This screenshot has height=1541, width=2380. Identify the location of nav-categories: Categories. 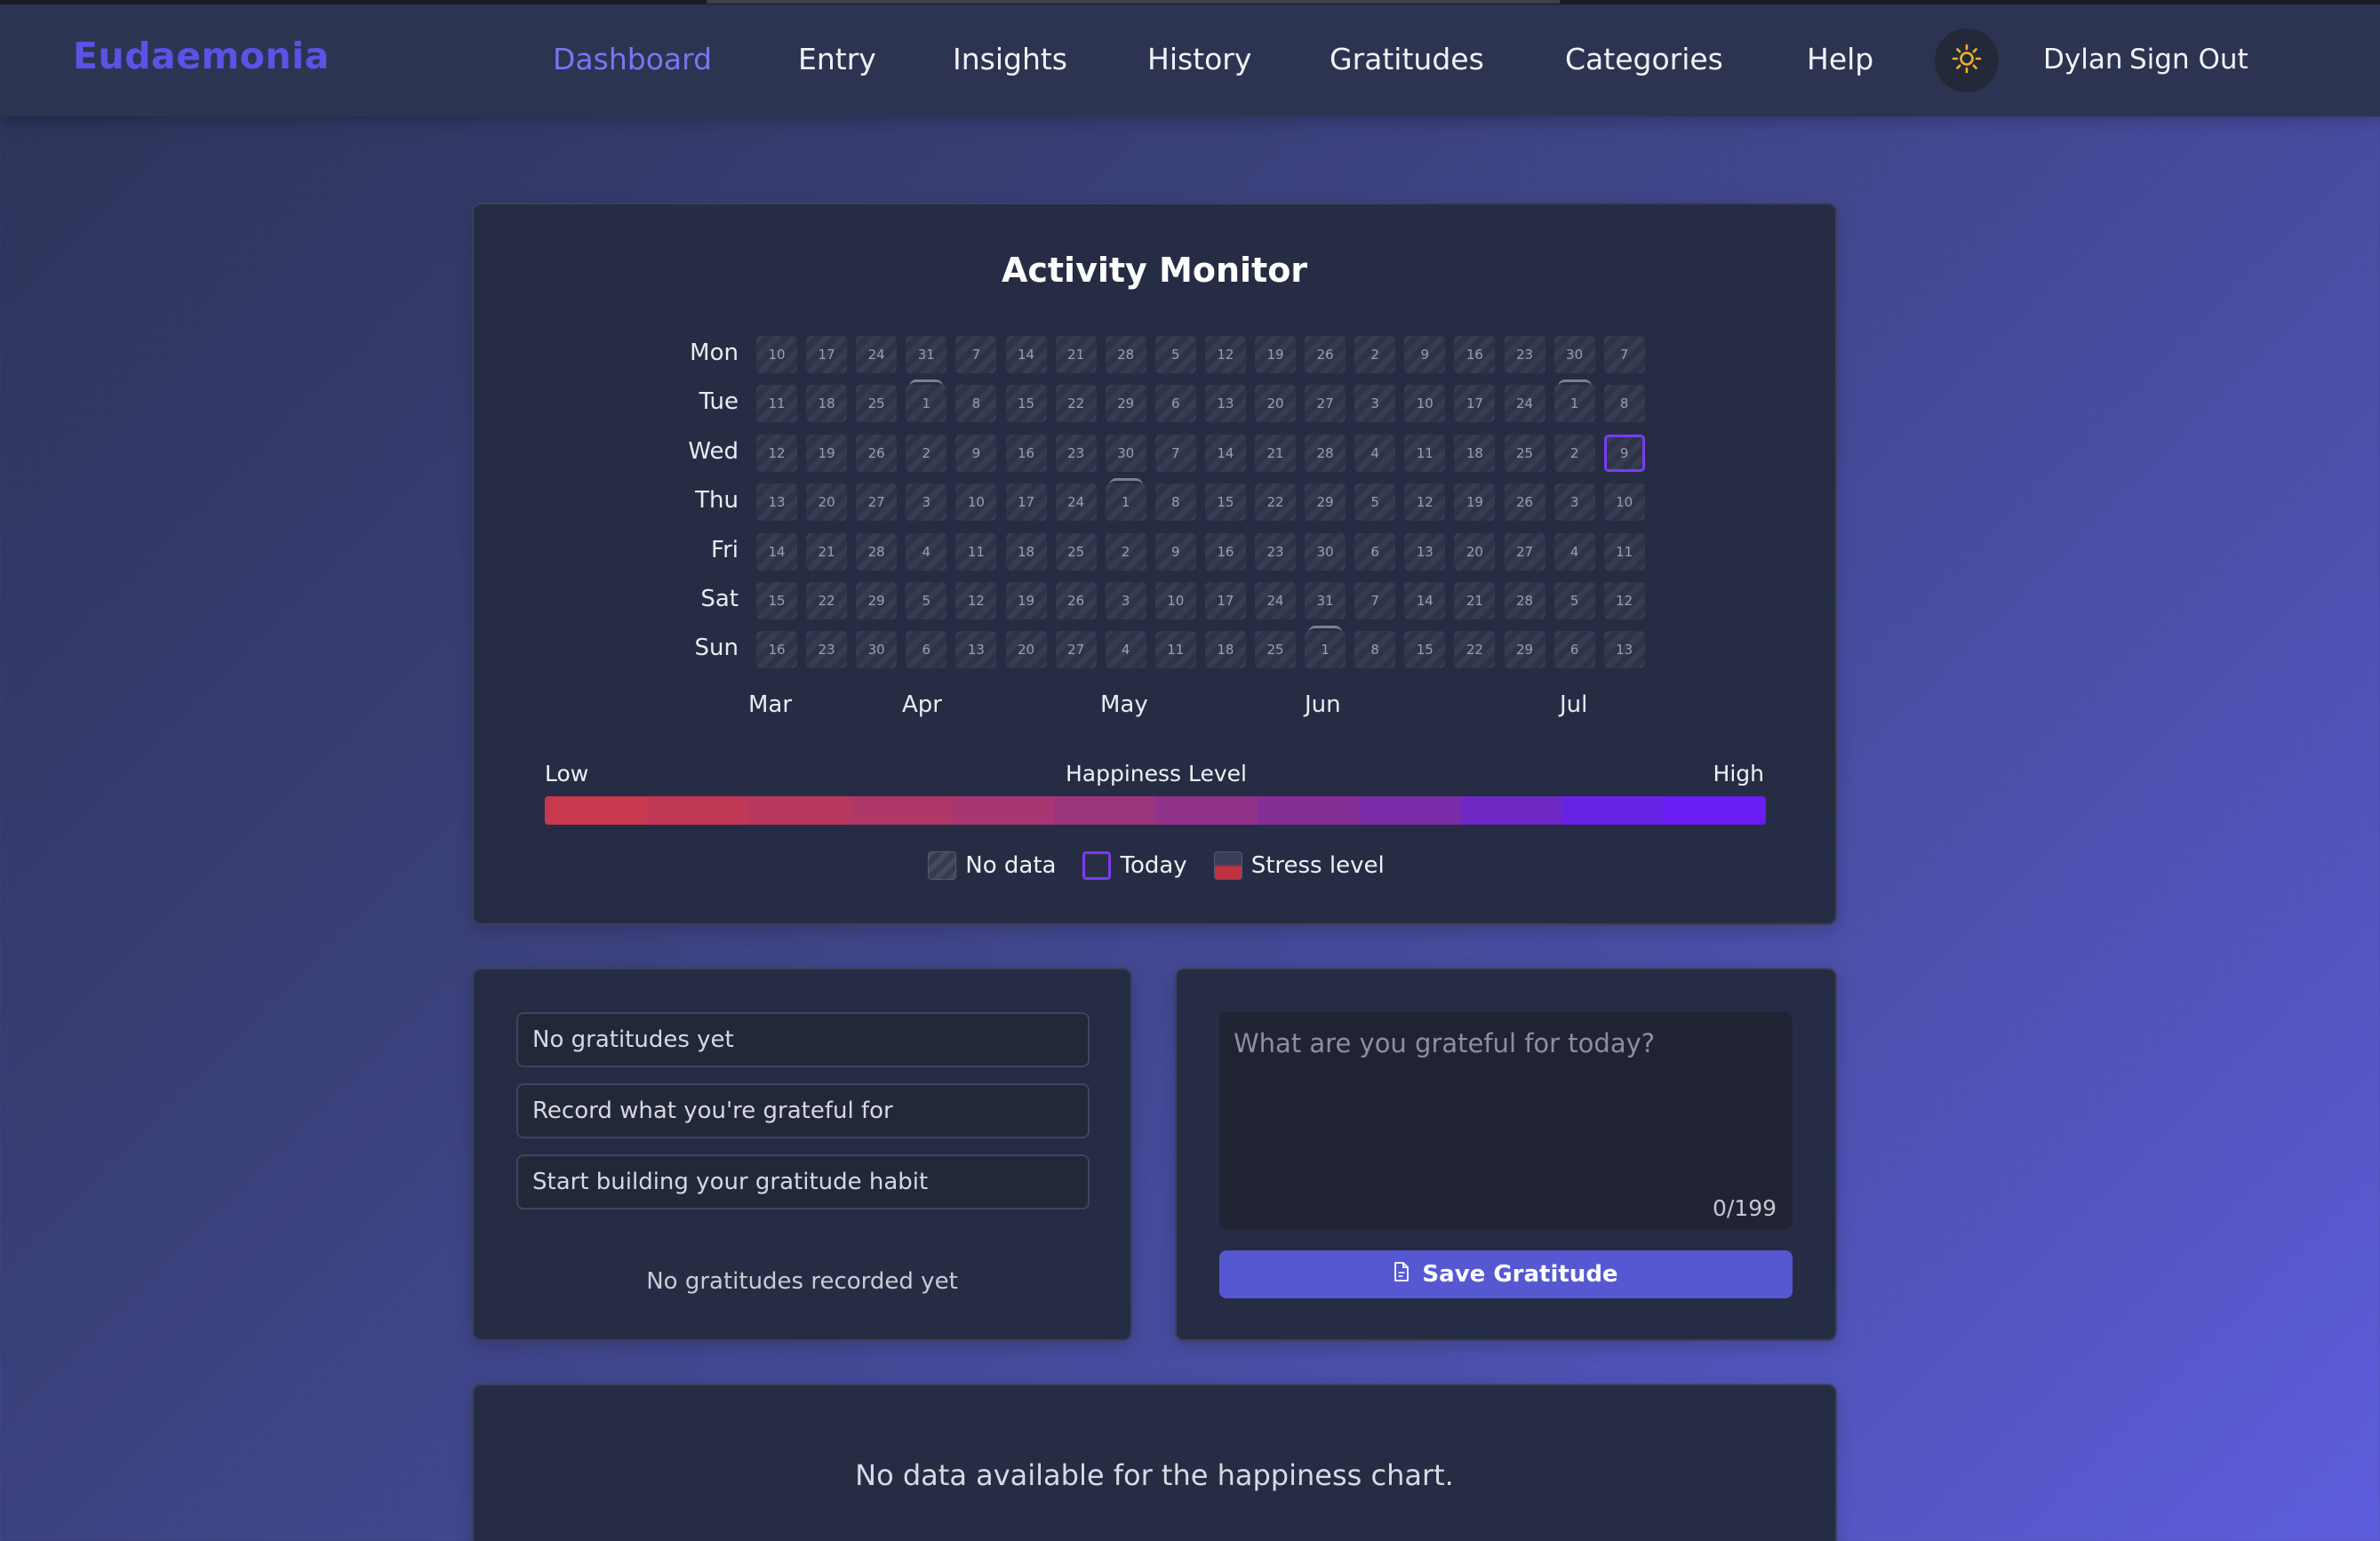
(1644, 59).